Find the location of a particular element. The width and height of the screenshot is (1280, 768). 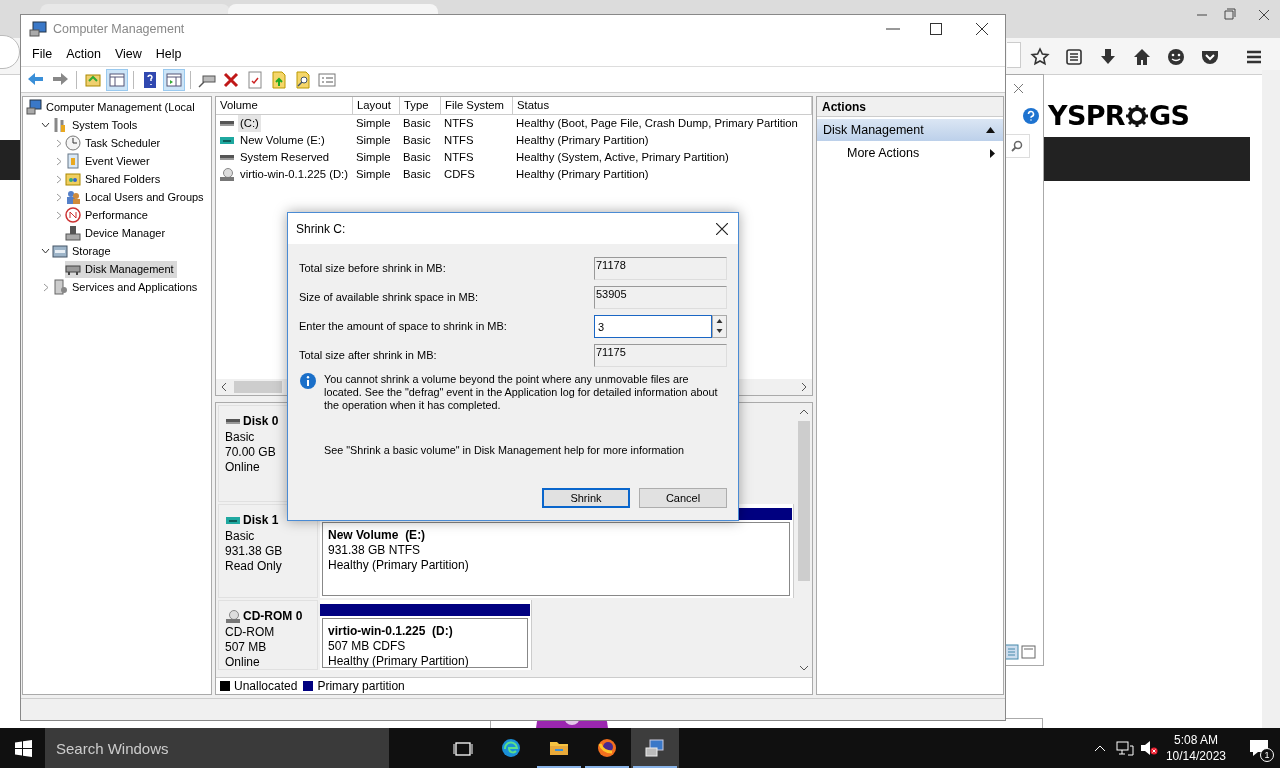

tools-icon is located at coordinates (60, 125).